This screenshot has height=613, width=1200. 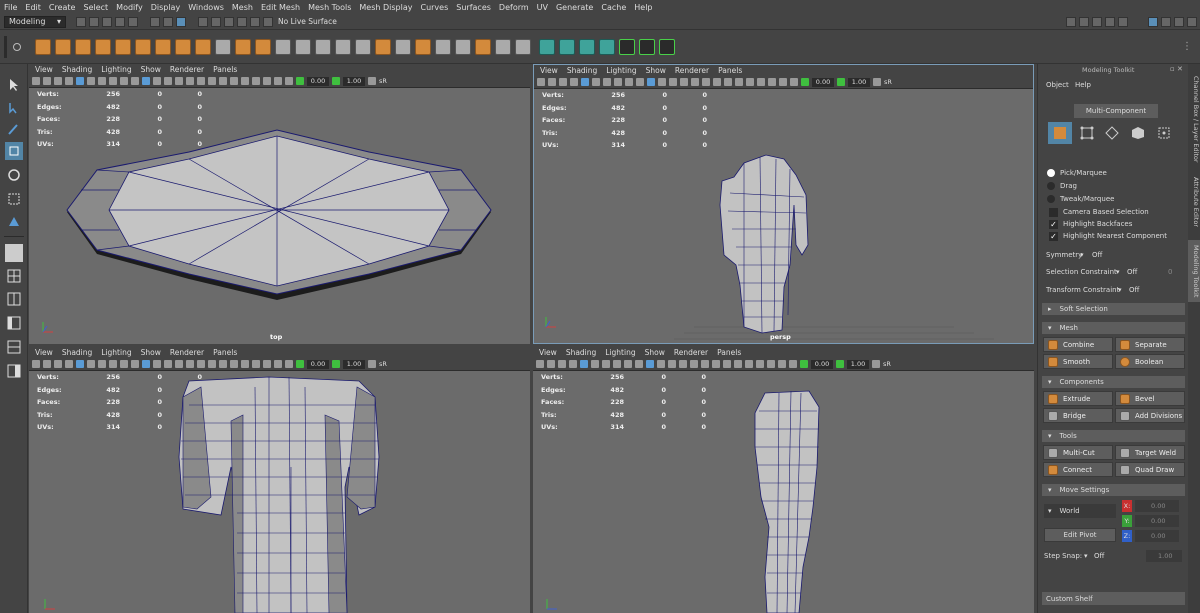 I want to click on modeling-toolkit-tab: Modeling Toolkit, so click(x=1194, y=271).